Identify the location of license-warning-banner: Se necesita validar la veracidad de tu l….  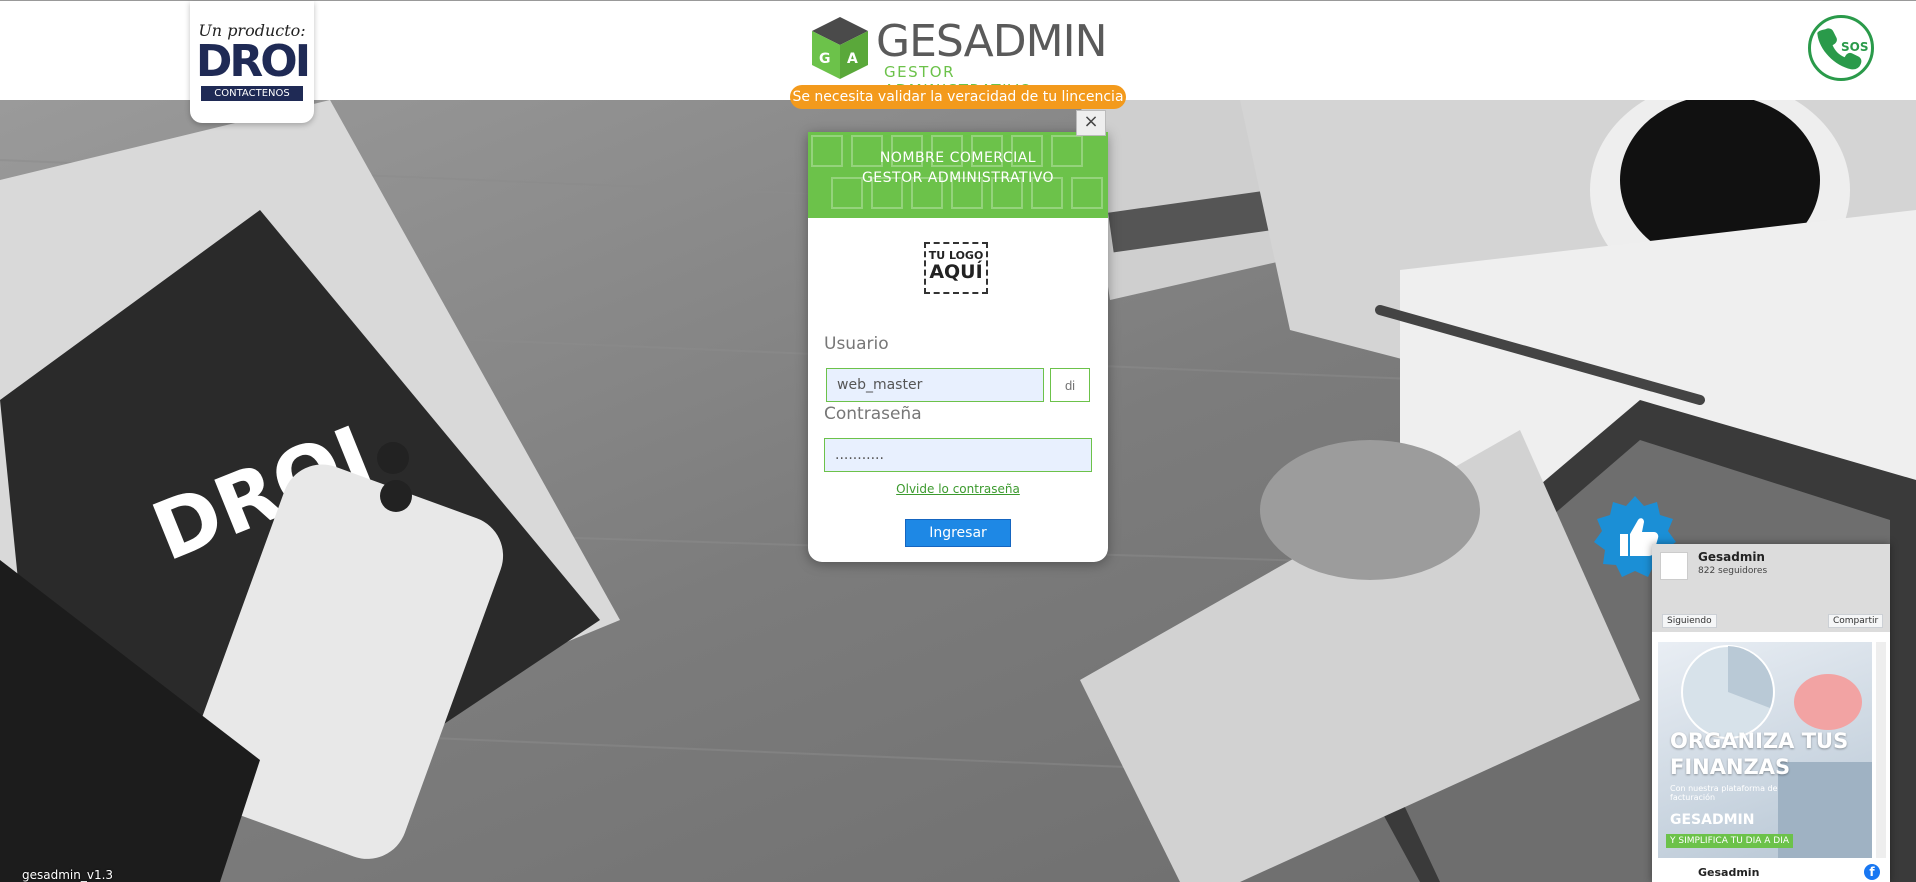
(958, 97).